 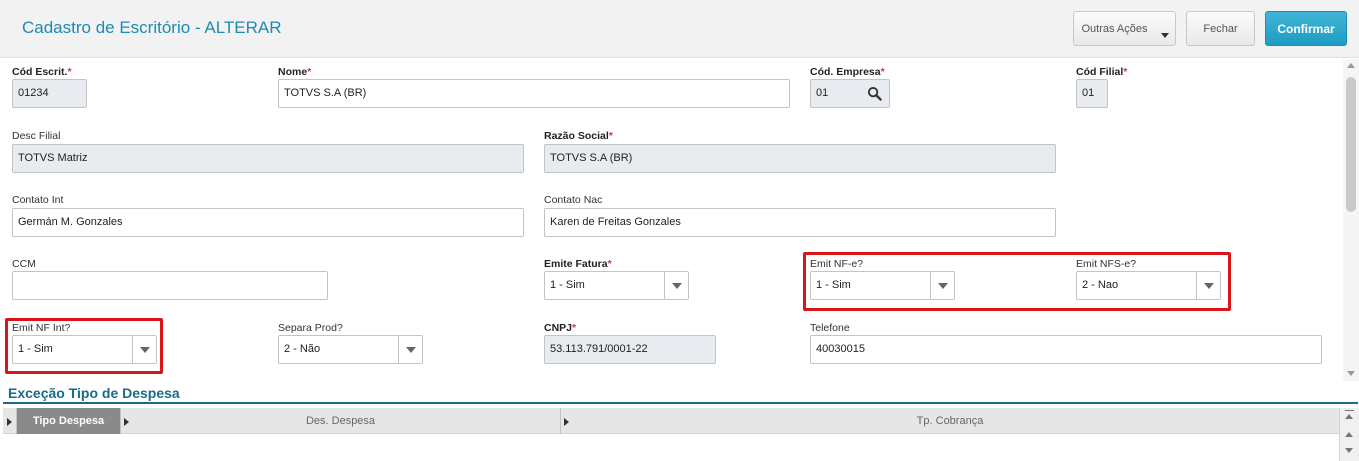 What do you see at coordinates (268, 158) in the screenshot?
I see `desc-filial-field: TOTVS Matriz` at bounding box center [268, 158].